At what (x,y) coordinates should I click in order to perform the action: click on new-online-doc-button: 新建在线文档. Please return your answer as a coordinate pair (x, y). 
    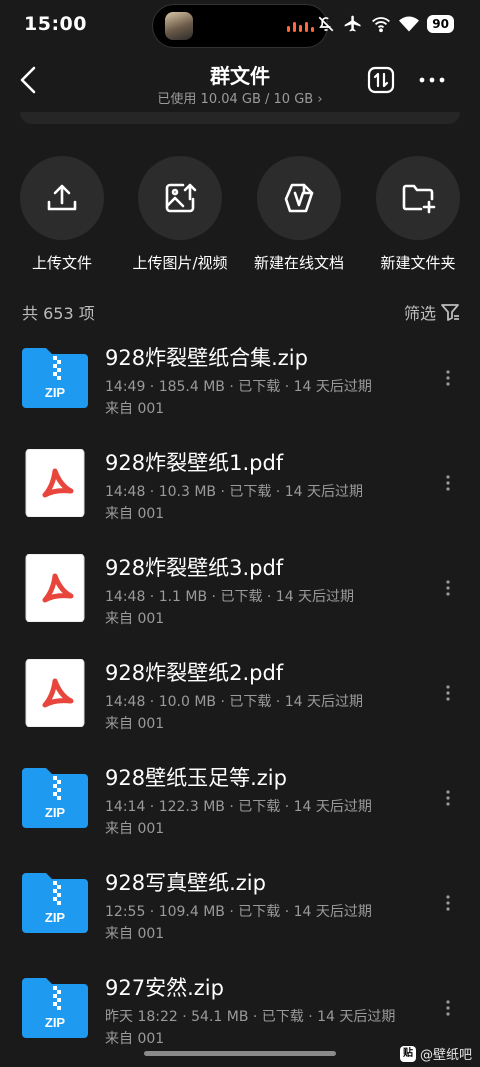
    Looking at the image, I should click on (299, 214).